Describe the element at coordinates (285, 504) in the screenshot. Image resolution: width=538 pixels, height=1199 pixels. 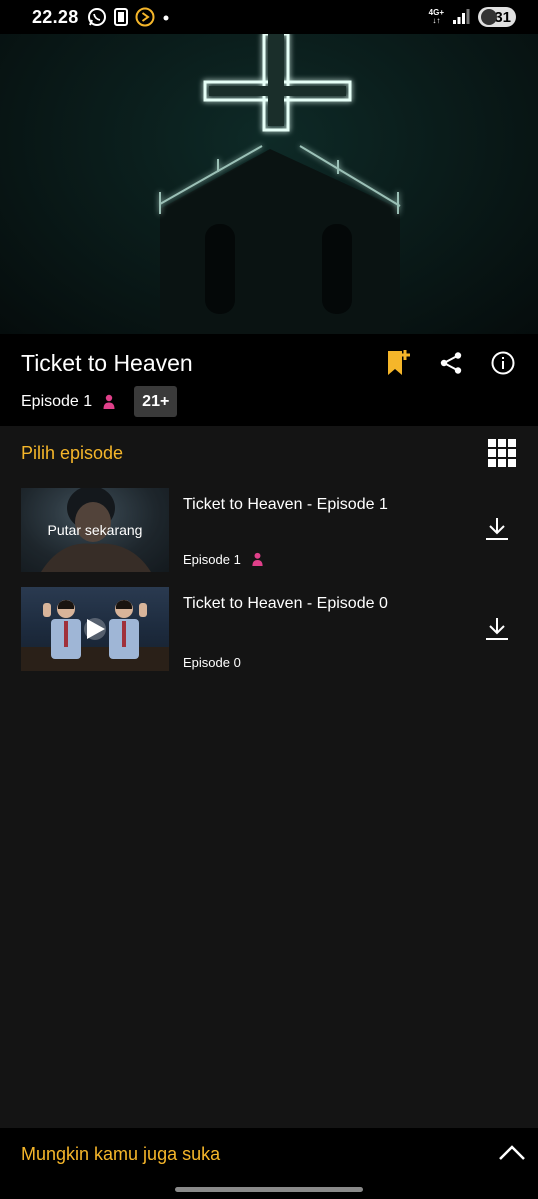
I see `episode-title: Ticket to Heaven - Episode 1` at that location.